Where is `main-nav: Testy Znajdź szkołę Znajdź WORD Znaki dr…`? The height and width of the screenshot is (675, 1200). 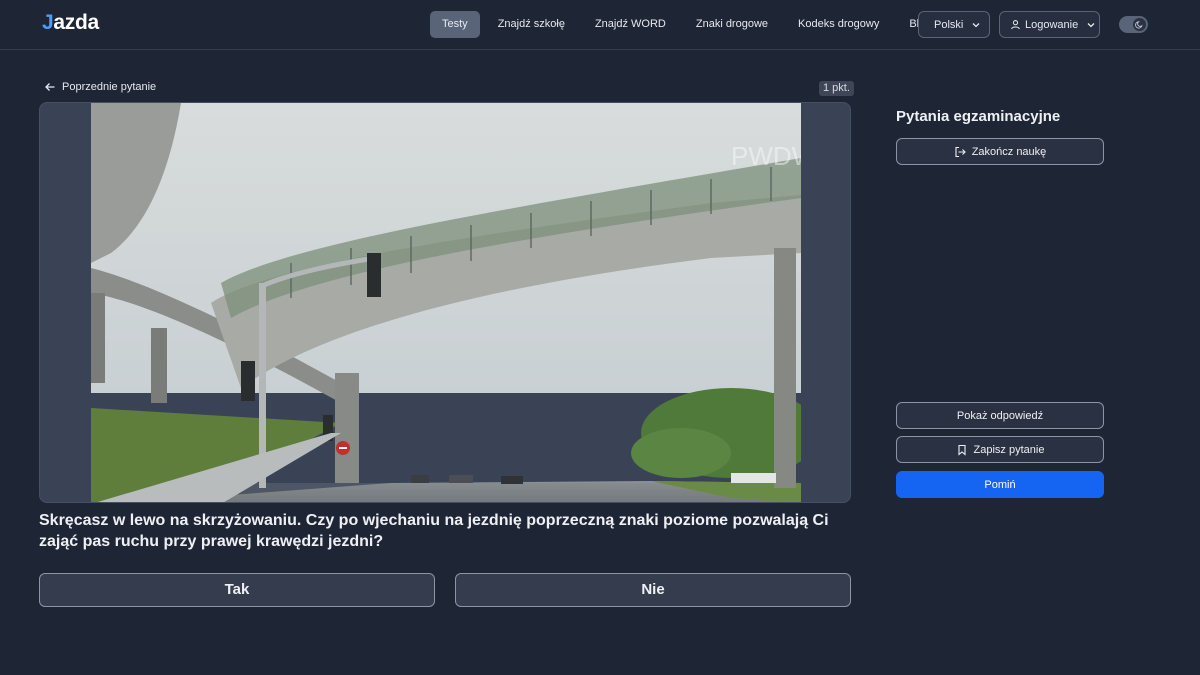 main-nav: Testy Znajdź szkołę Znajdź WORD Znaki dr… is located at coordinates (686, 24).